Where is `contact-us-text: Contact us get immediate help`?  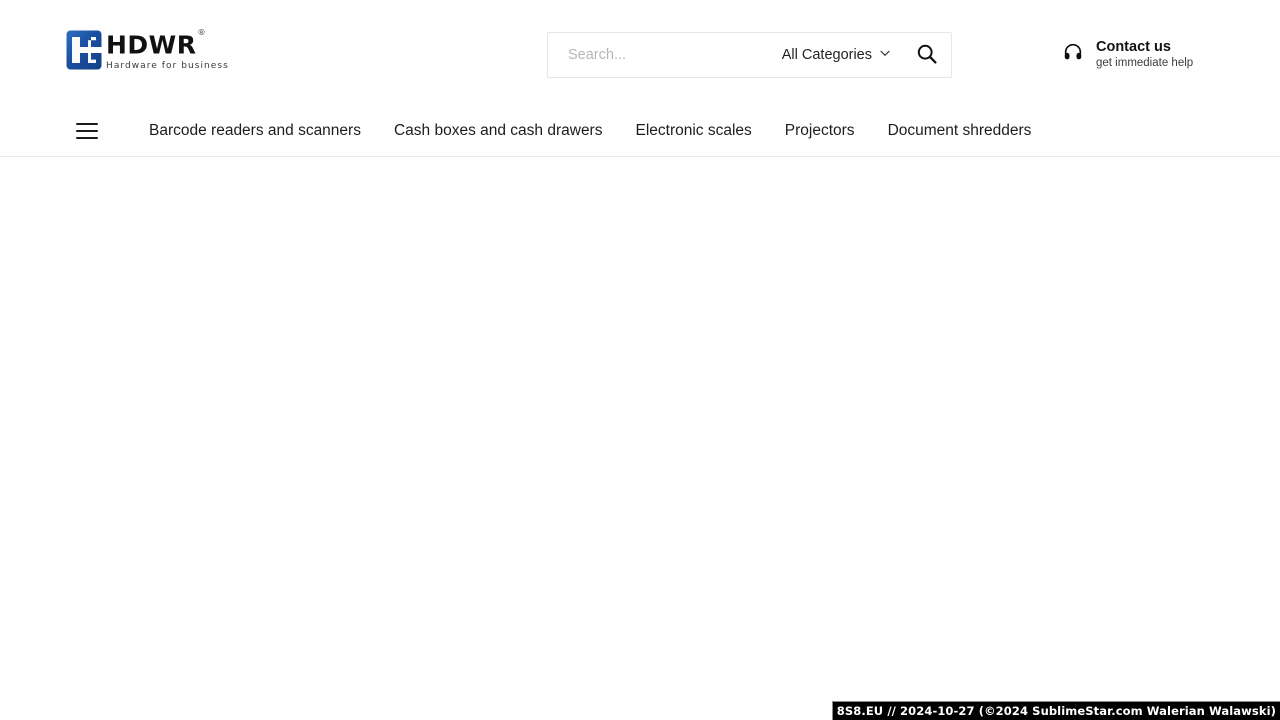 contact-us-text: Contact us get immediate help is located at coordinates (1144, 54).